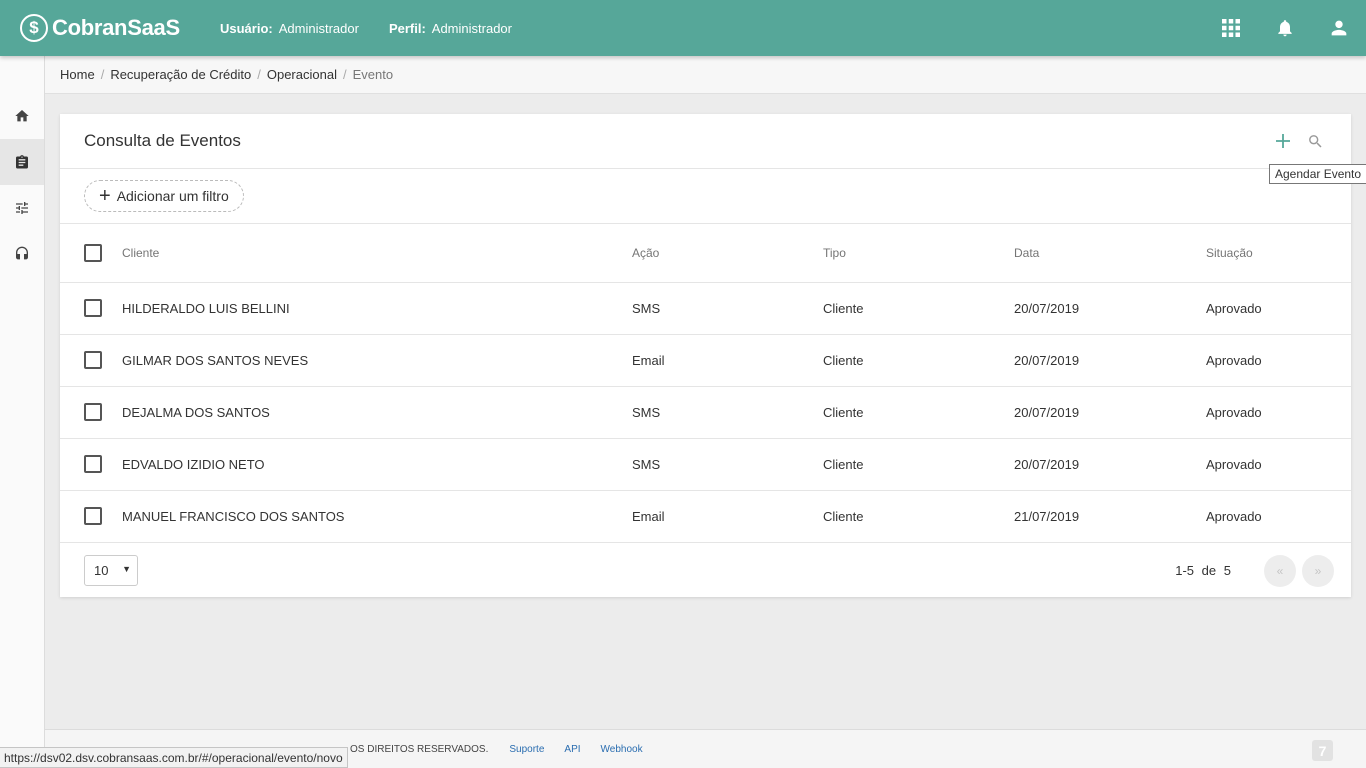  What do you see at coordinates (705, 196) in the screenshot?
I see `filter-row: + Adicionar um filtro` at bounding box center [705, 196].